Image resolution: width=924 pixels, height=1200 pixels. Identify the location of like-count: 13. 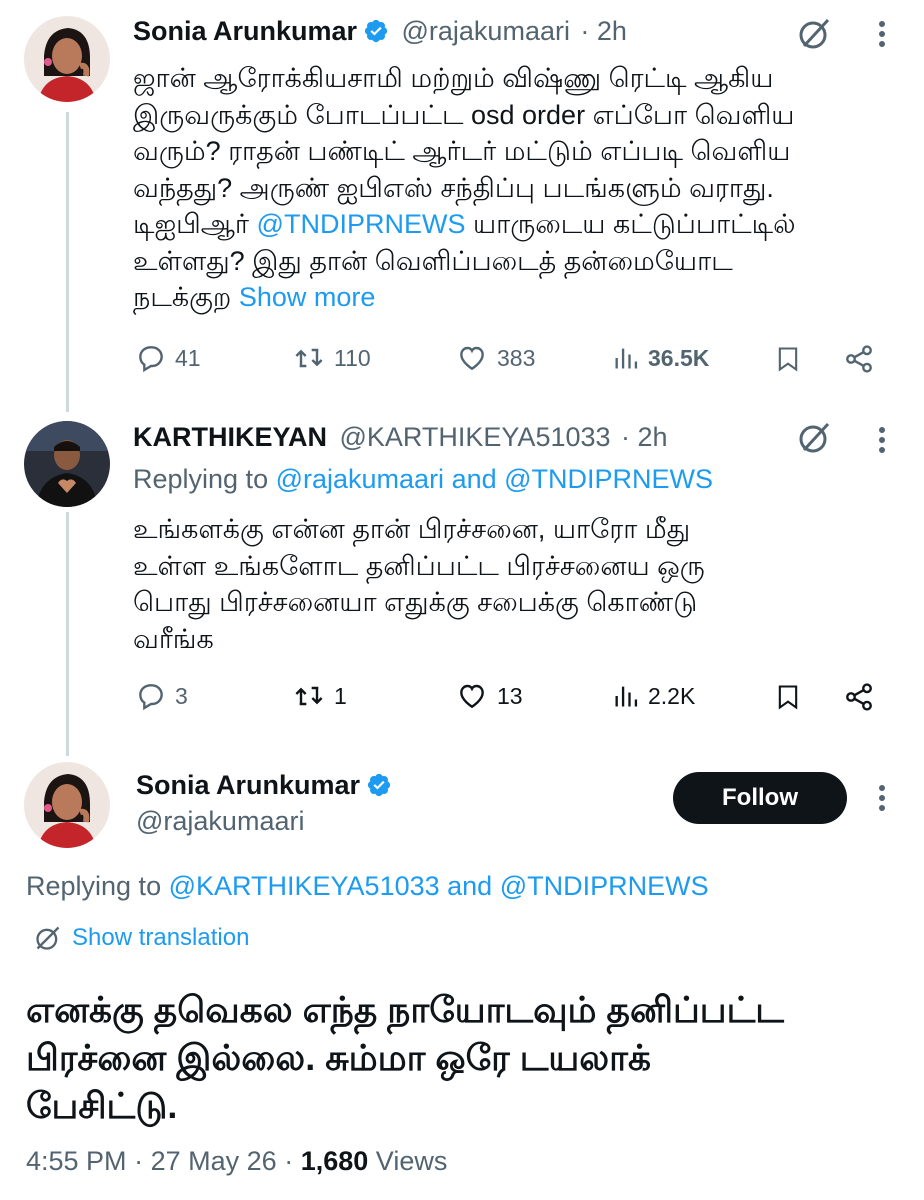
(510, 695).